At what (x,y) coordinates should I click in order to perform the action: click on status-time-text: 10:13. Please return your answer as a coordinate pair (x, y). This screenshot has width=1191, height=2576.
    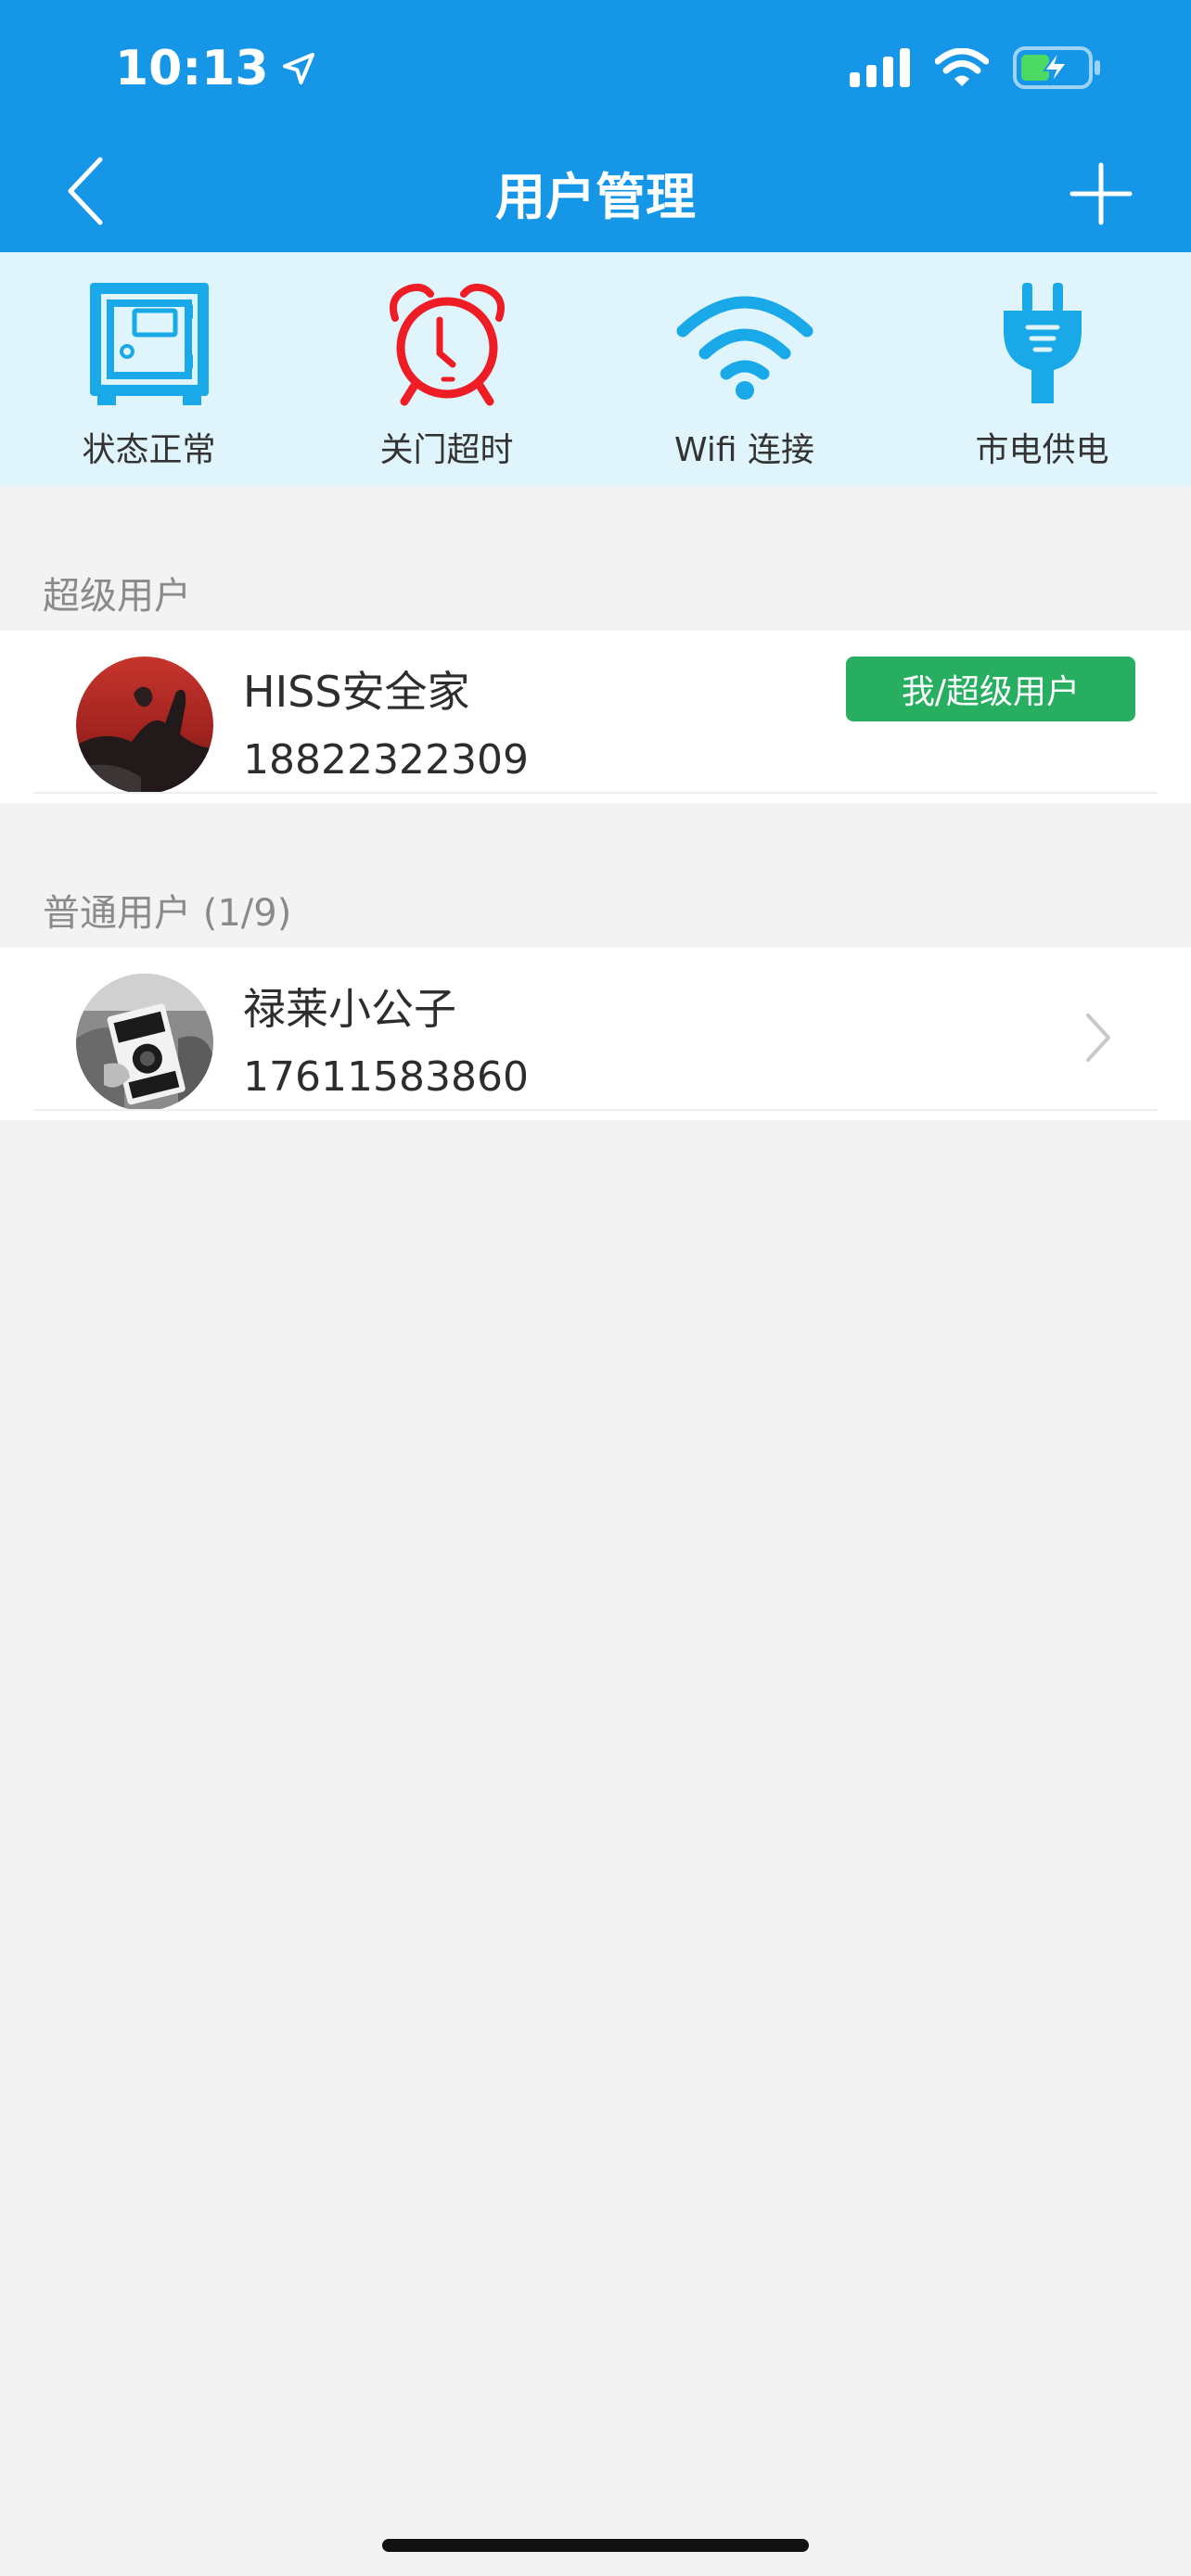
    Looking at the image, I should click on (192, 68).